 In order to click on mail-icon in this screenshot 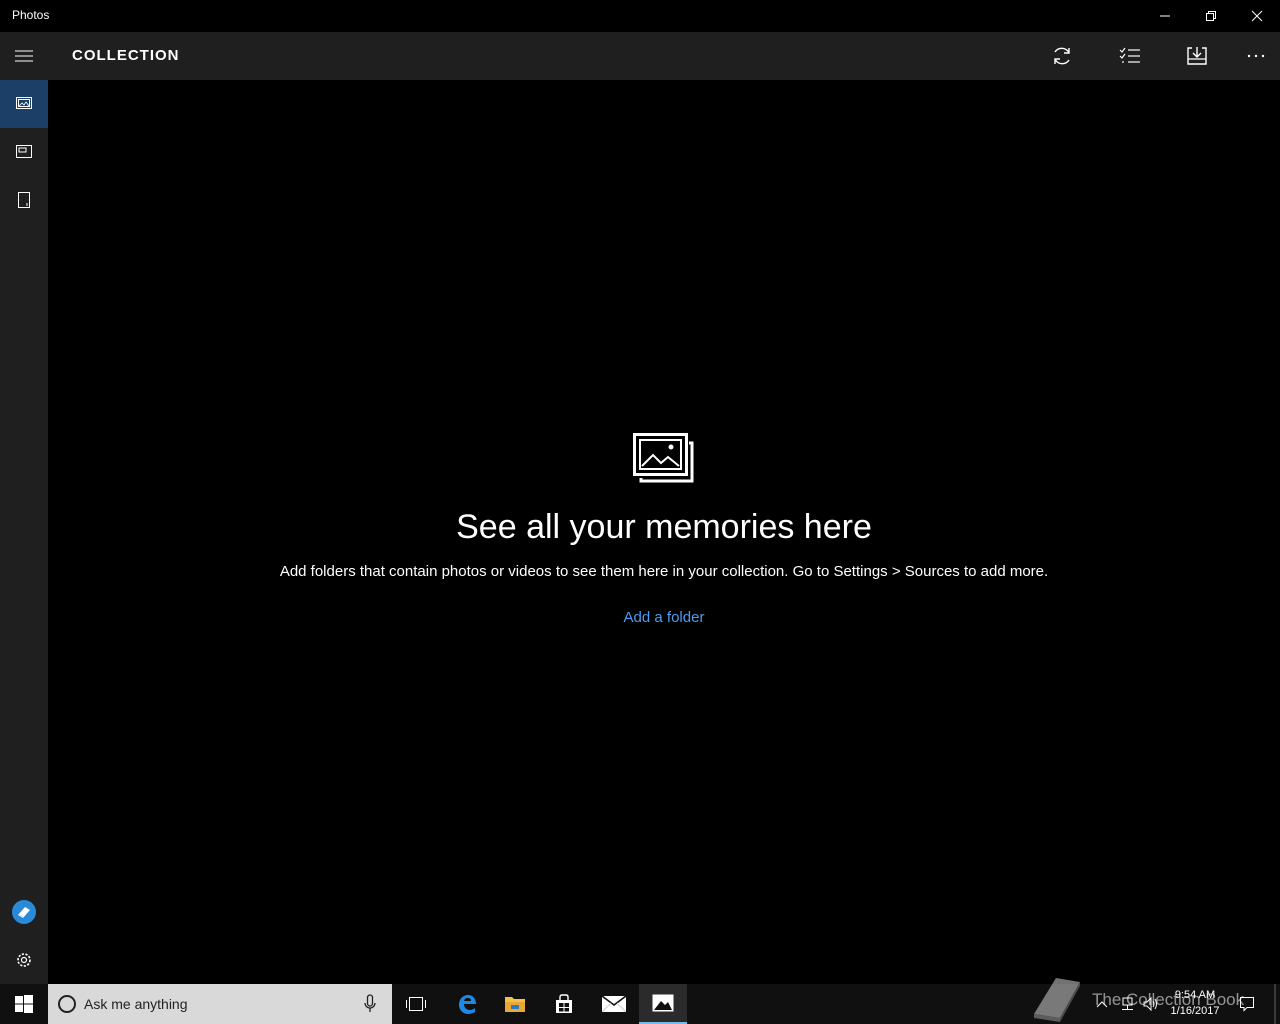, I will do `click(614, 1004)`.